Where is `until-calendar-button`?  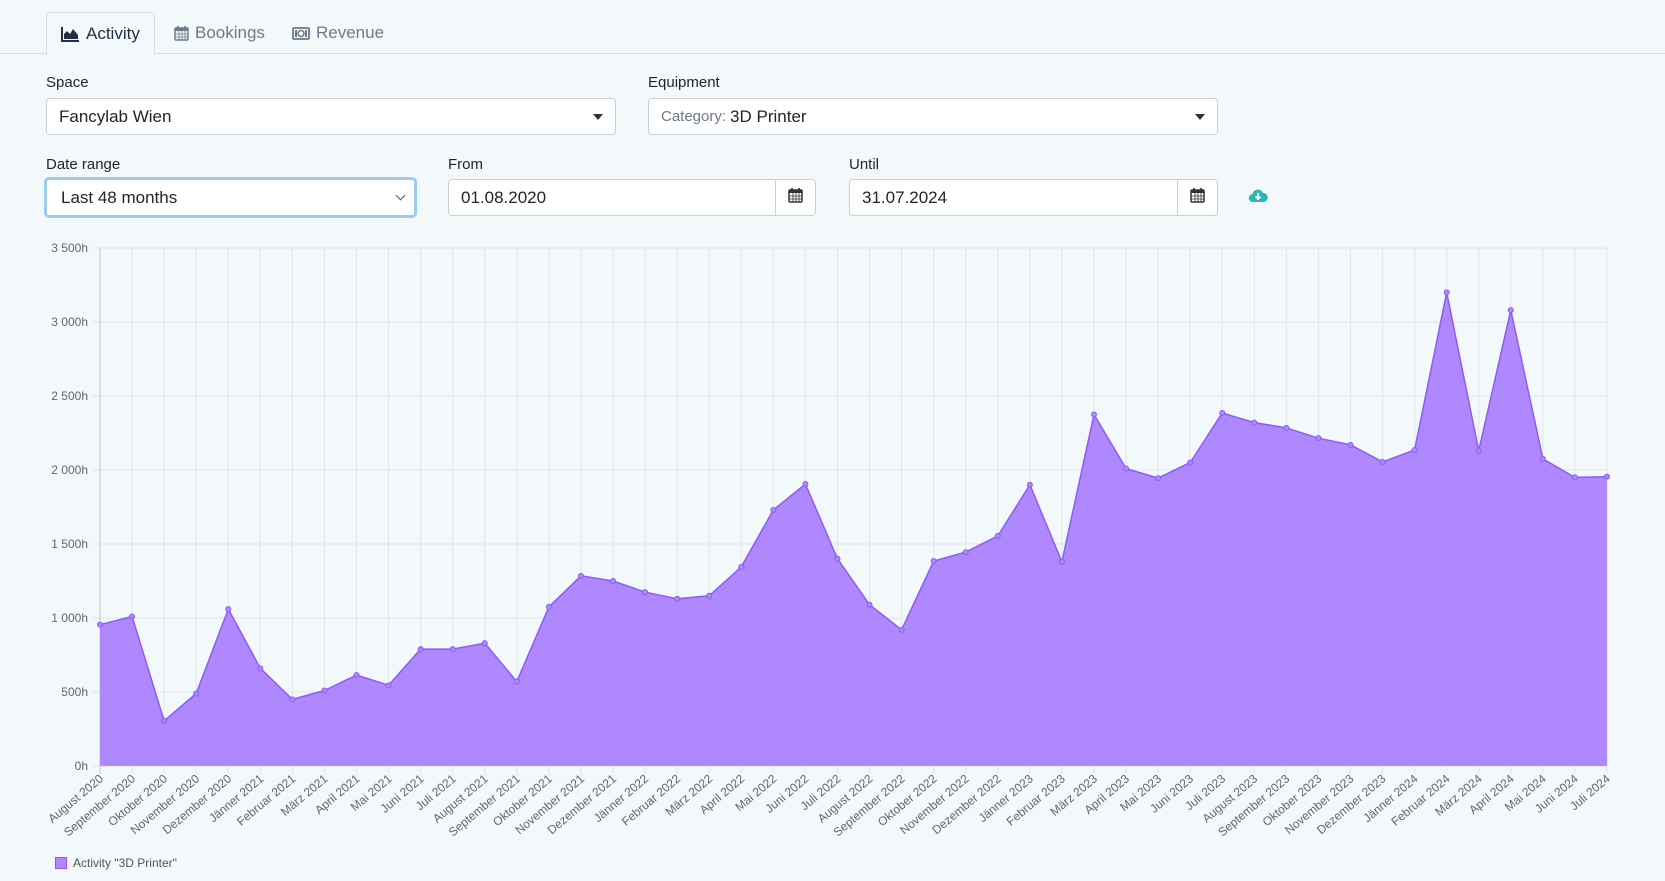 until-calendar-button is located at coordinates (1197, 197).